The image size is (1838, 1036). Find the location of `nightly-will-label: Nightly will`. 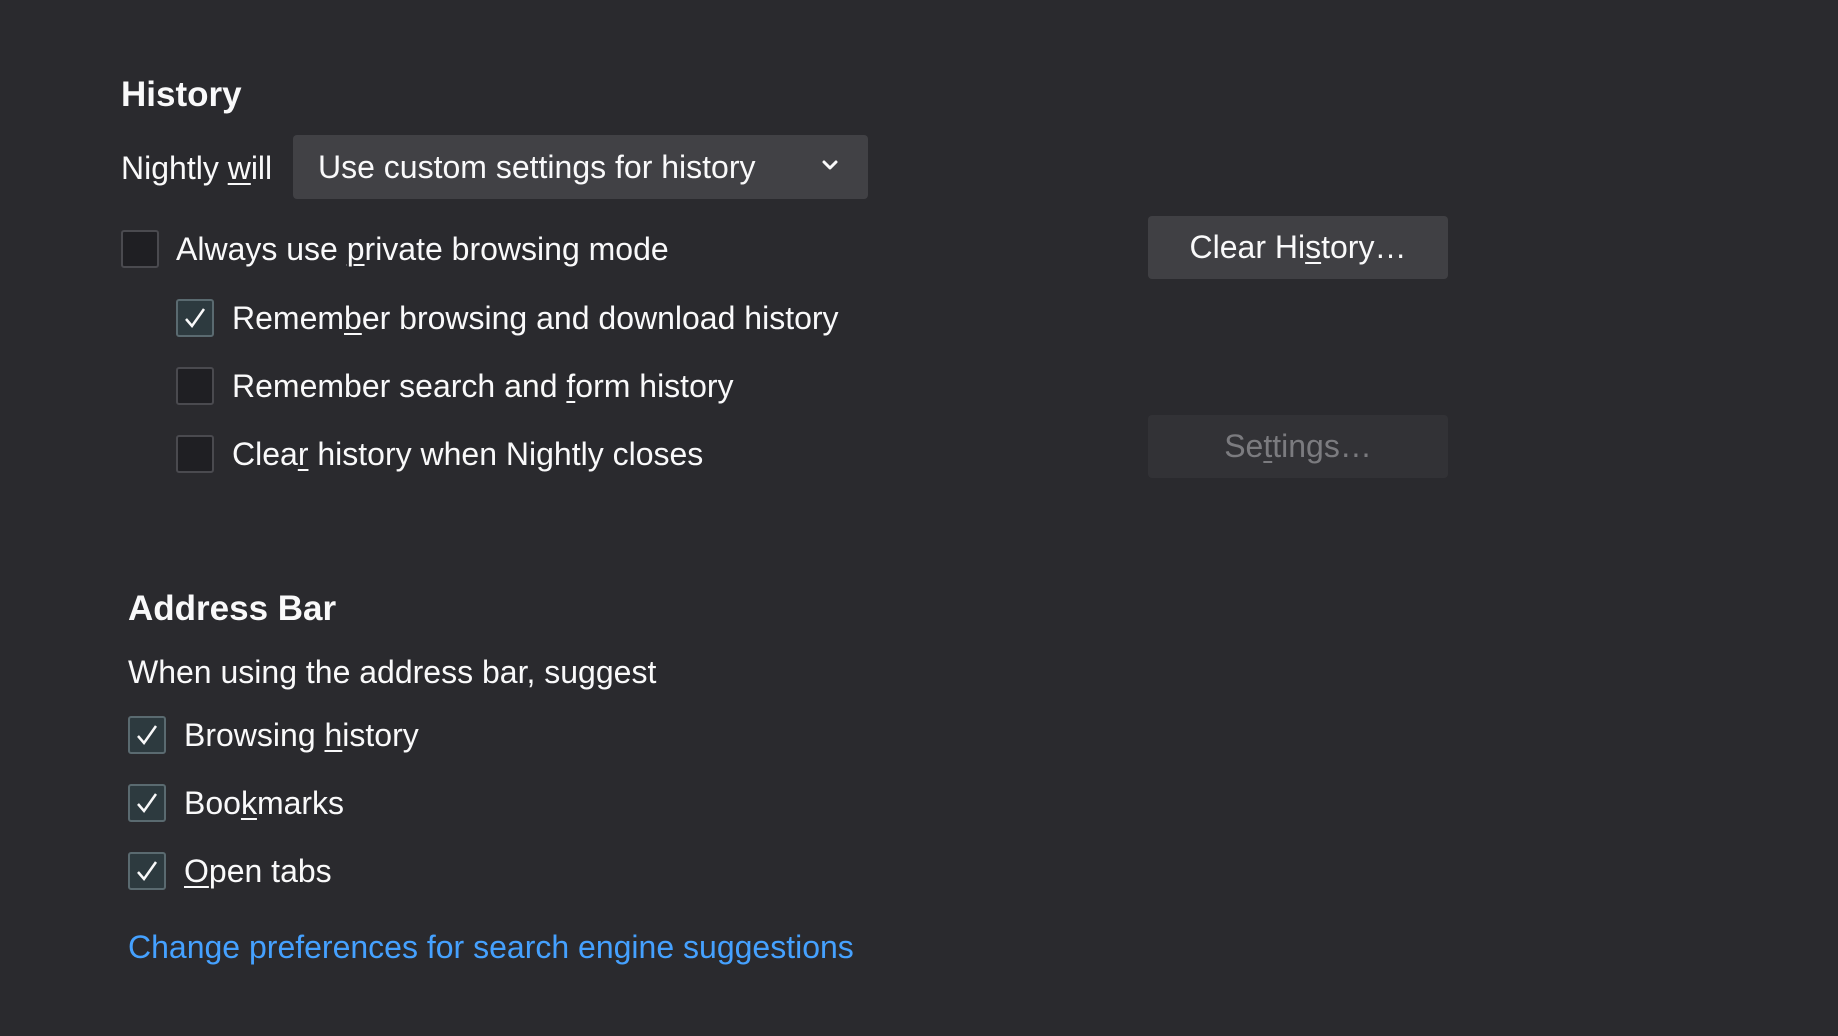

nightly-will-label: Nightly will is located at coordinates (197, 168).